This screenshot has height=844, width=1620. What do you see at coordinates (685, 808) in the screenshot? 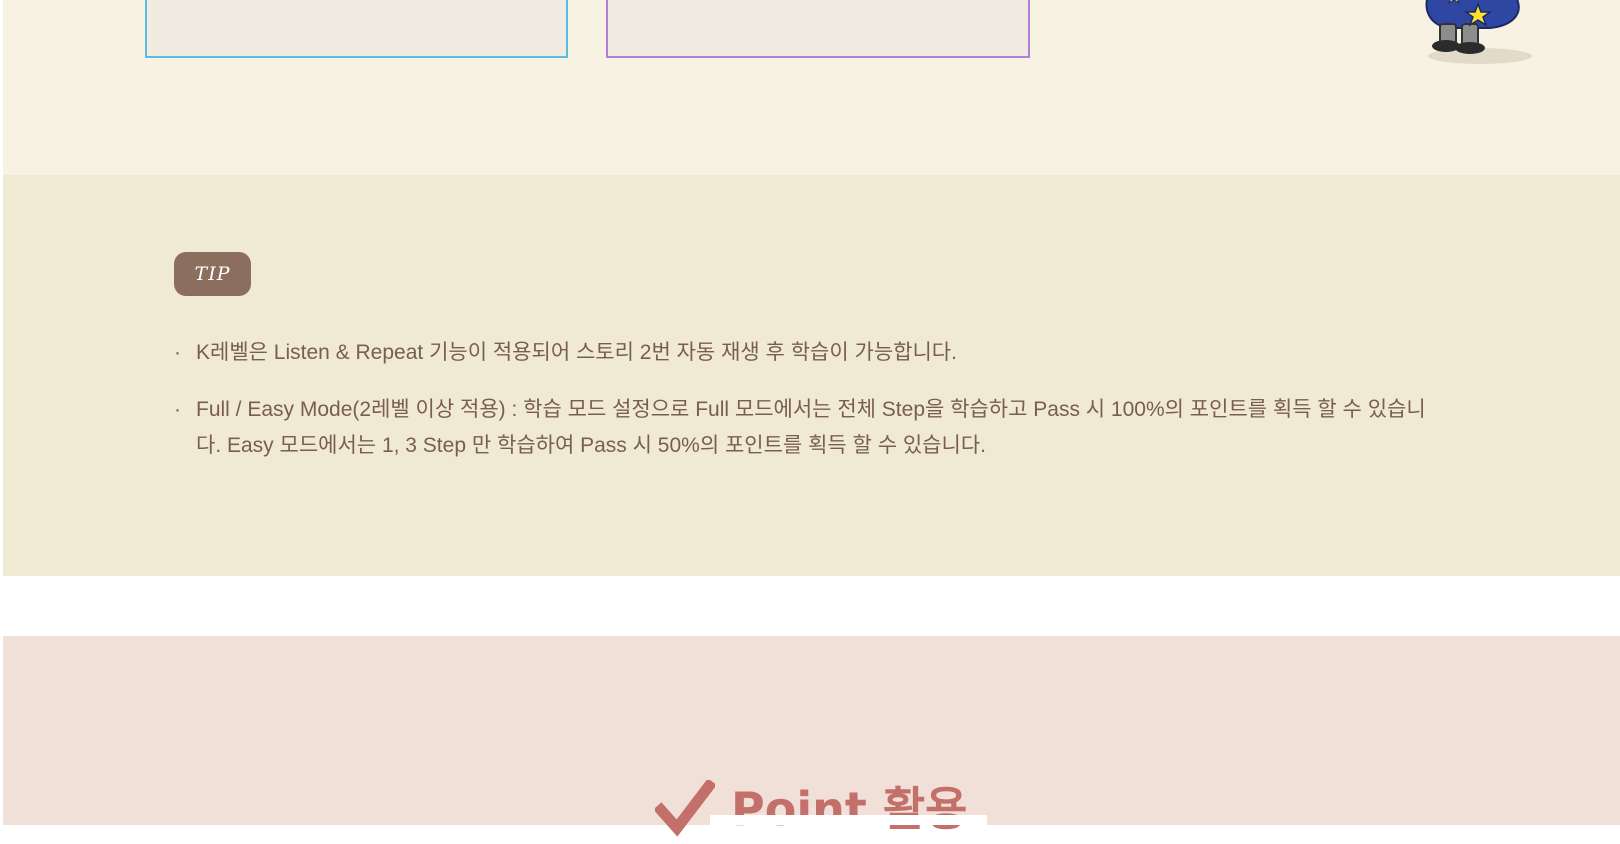
I see `check-mark-icon` at bounding box center [685, 808].